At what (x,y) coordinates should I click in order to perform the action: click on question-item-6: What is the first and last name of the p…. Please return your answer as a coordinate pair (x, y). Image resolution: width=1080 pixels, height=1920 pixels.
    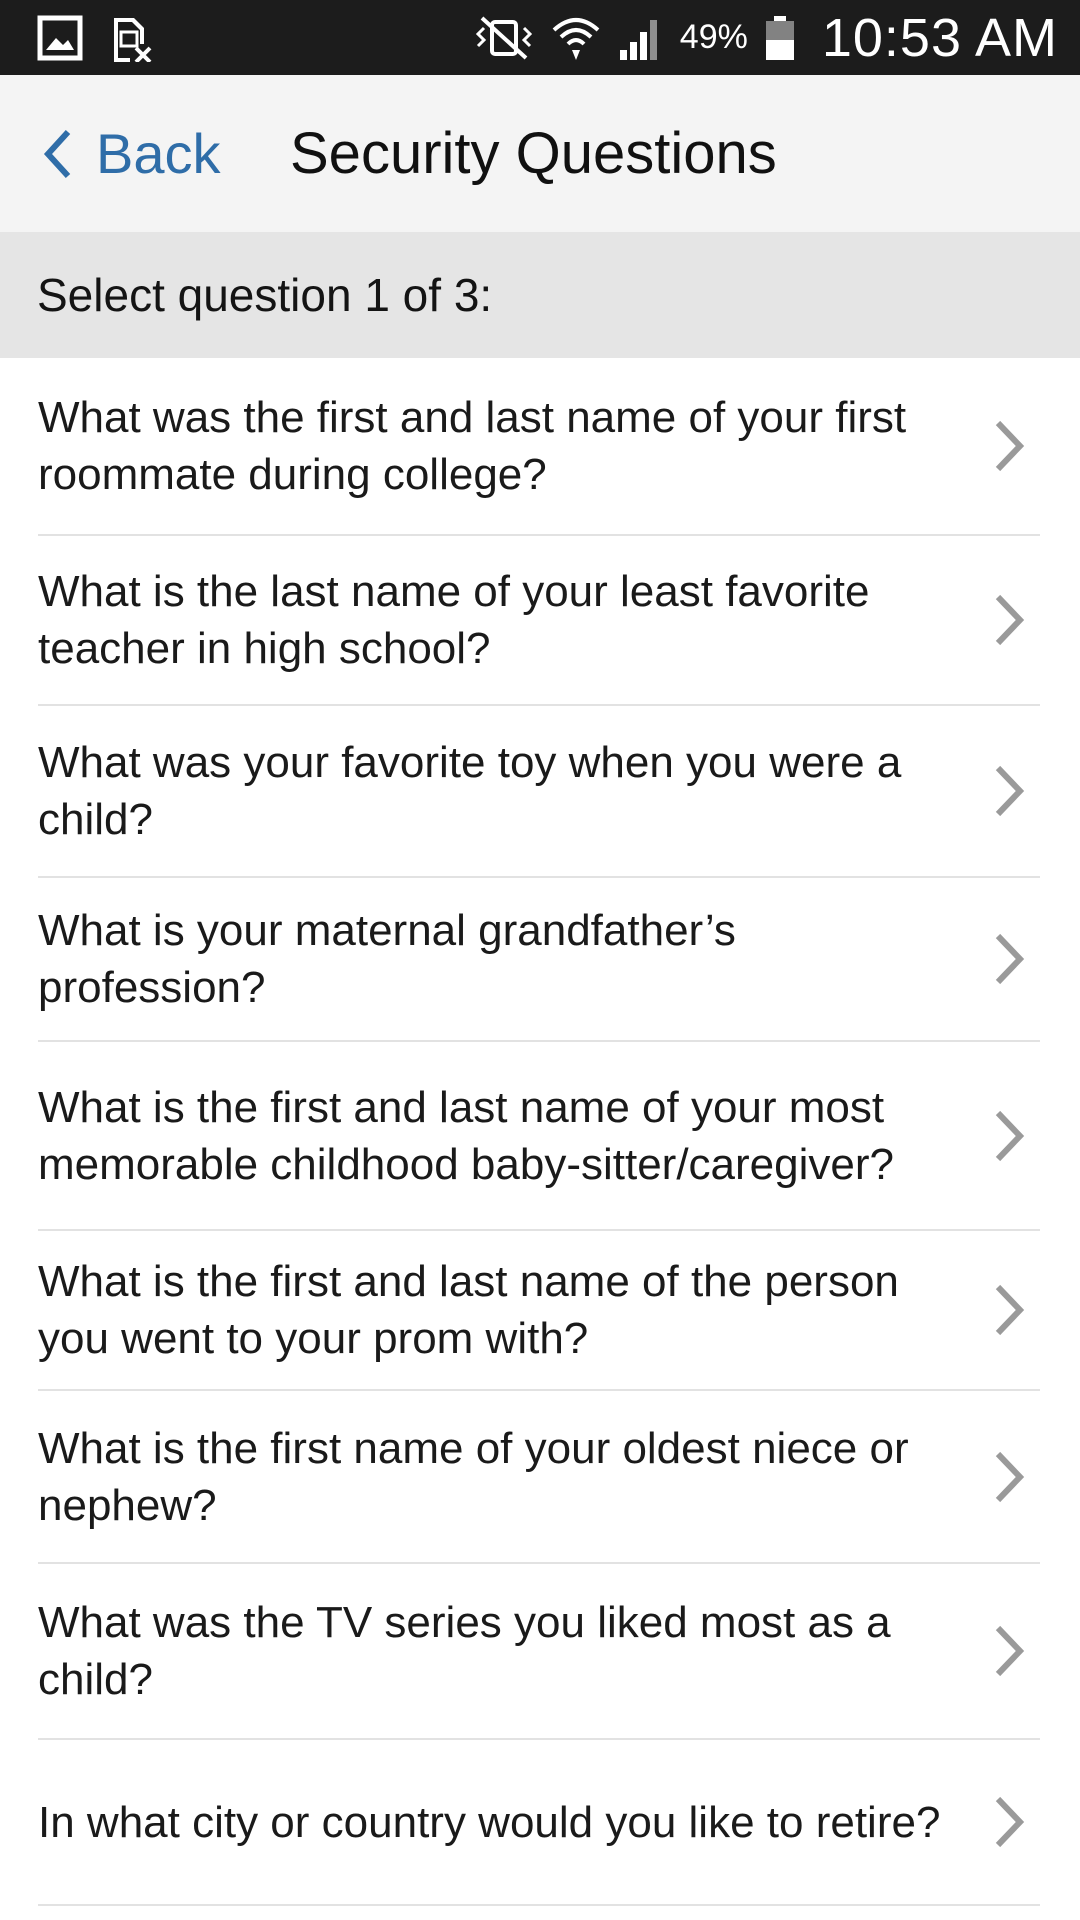
    Looking at the image, I should click on (539, 1311).